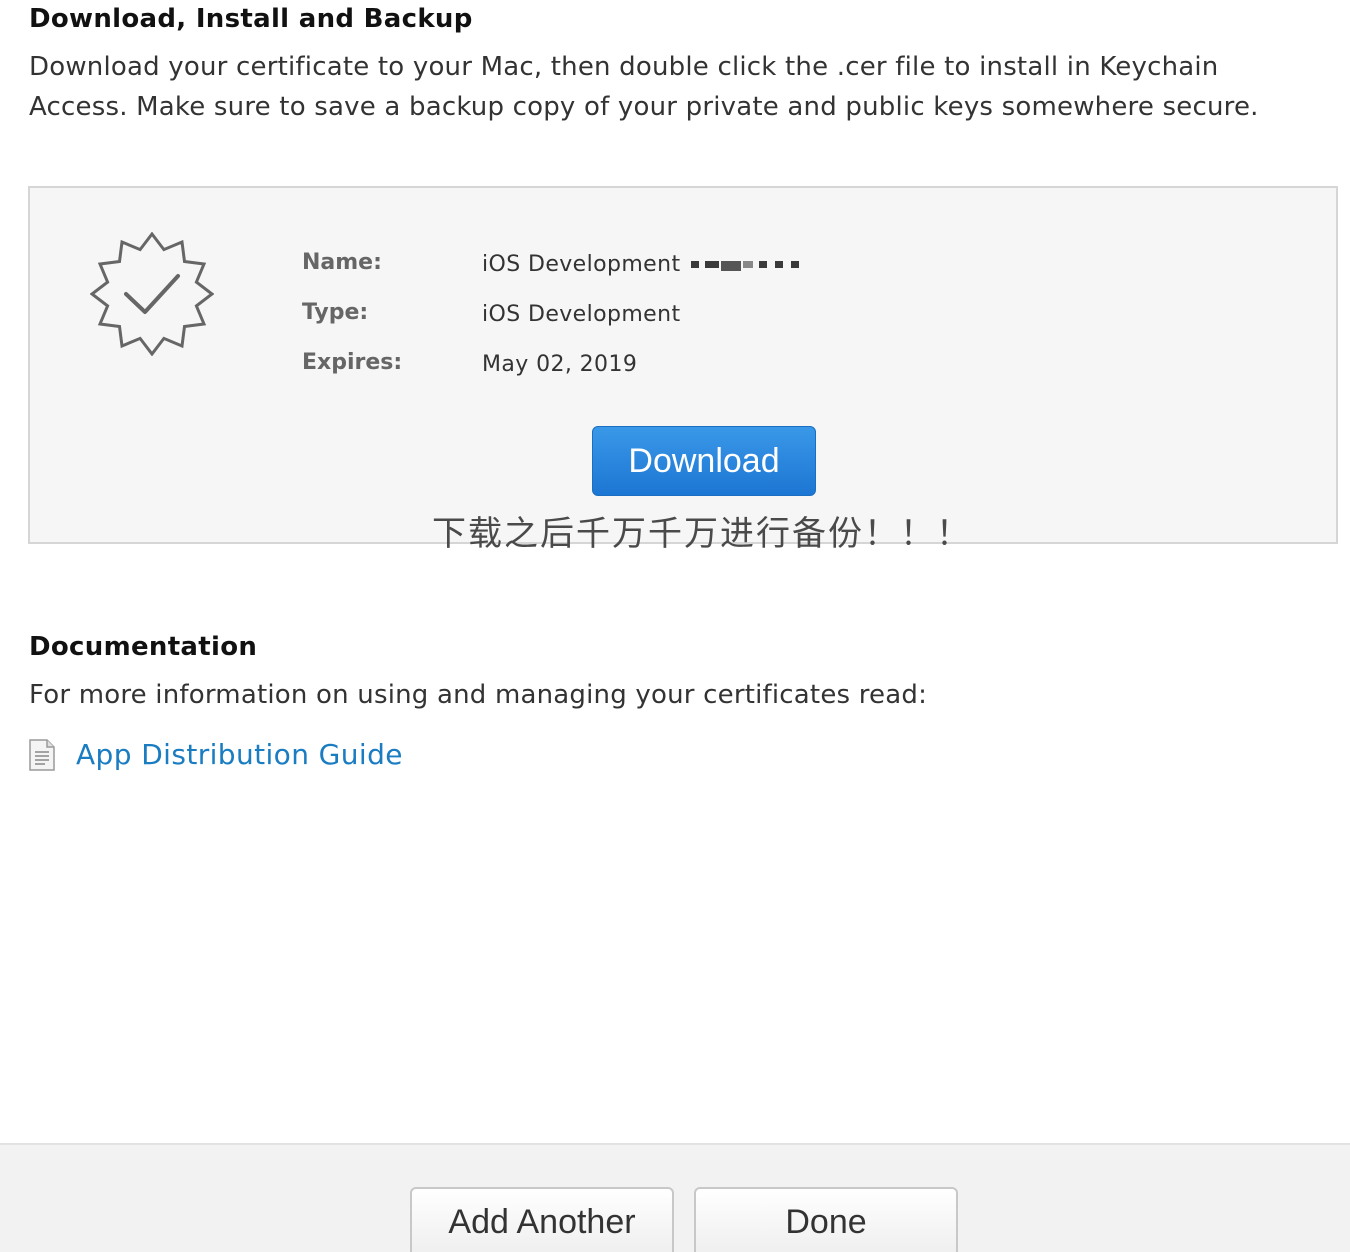 This screenshot has height=1252, width=1350. Describe the element at coordinates (251, 19) in the screenshot. I see `backup-section-title: Download, Install and Backup` at that location.